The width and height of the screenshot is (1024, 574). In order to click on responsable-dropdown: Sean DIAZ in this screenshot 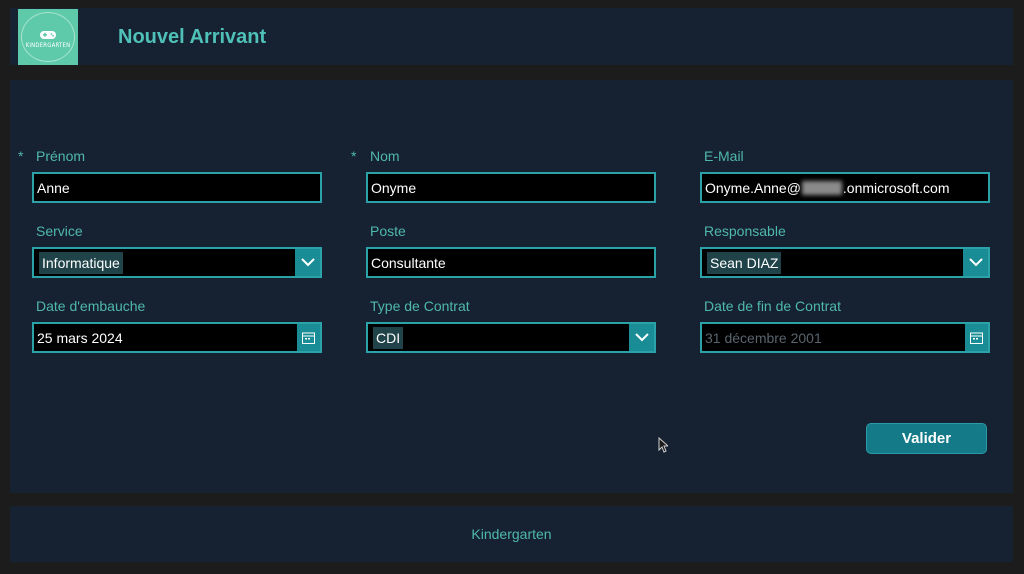, I will do `click(845, 262)`.